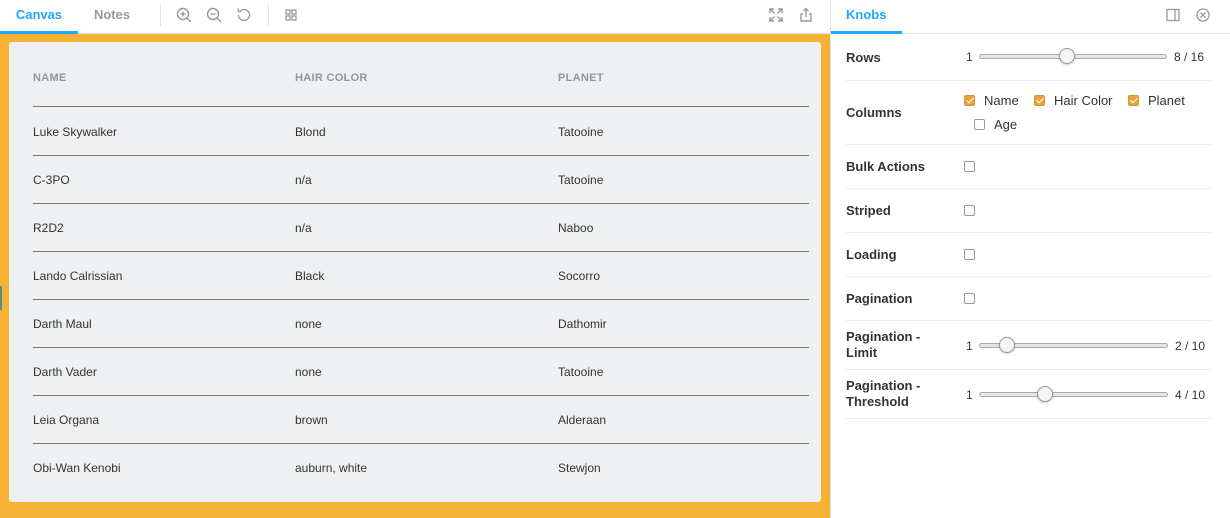  What do you see at coordinates (868, 210) in the screenshot?
I see `knob-label: Striped` at bounding box center [868, 210].